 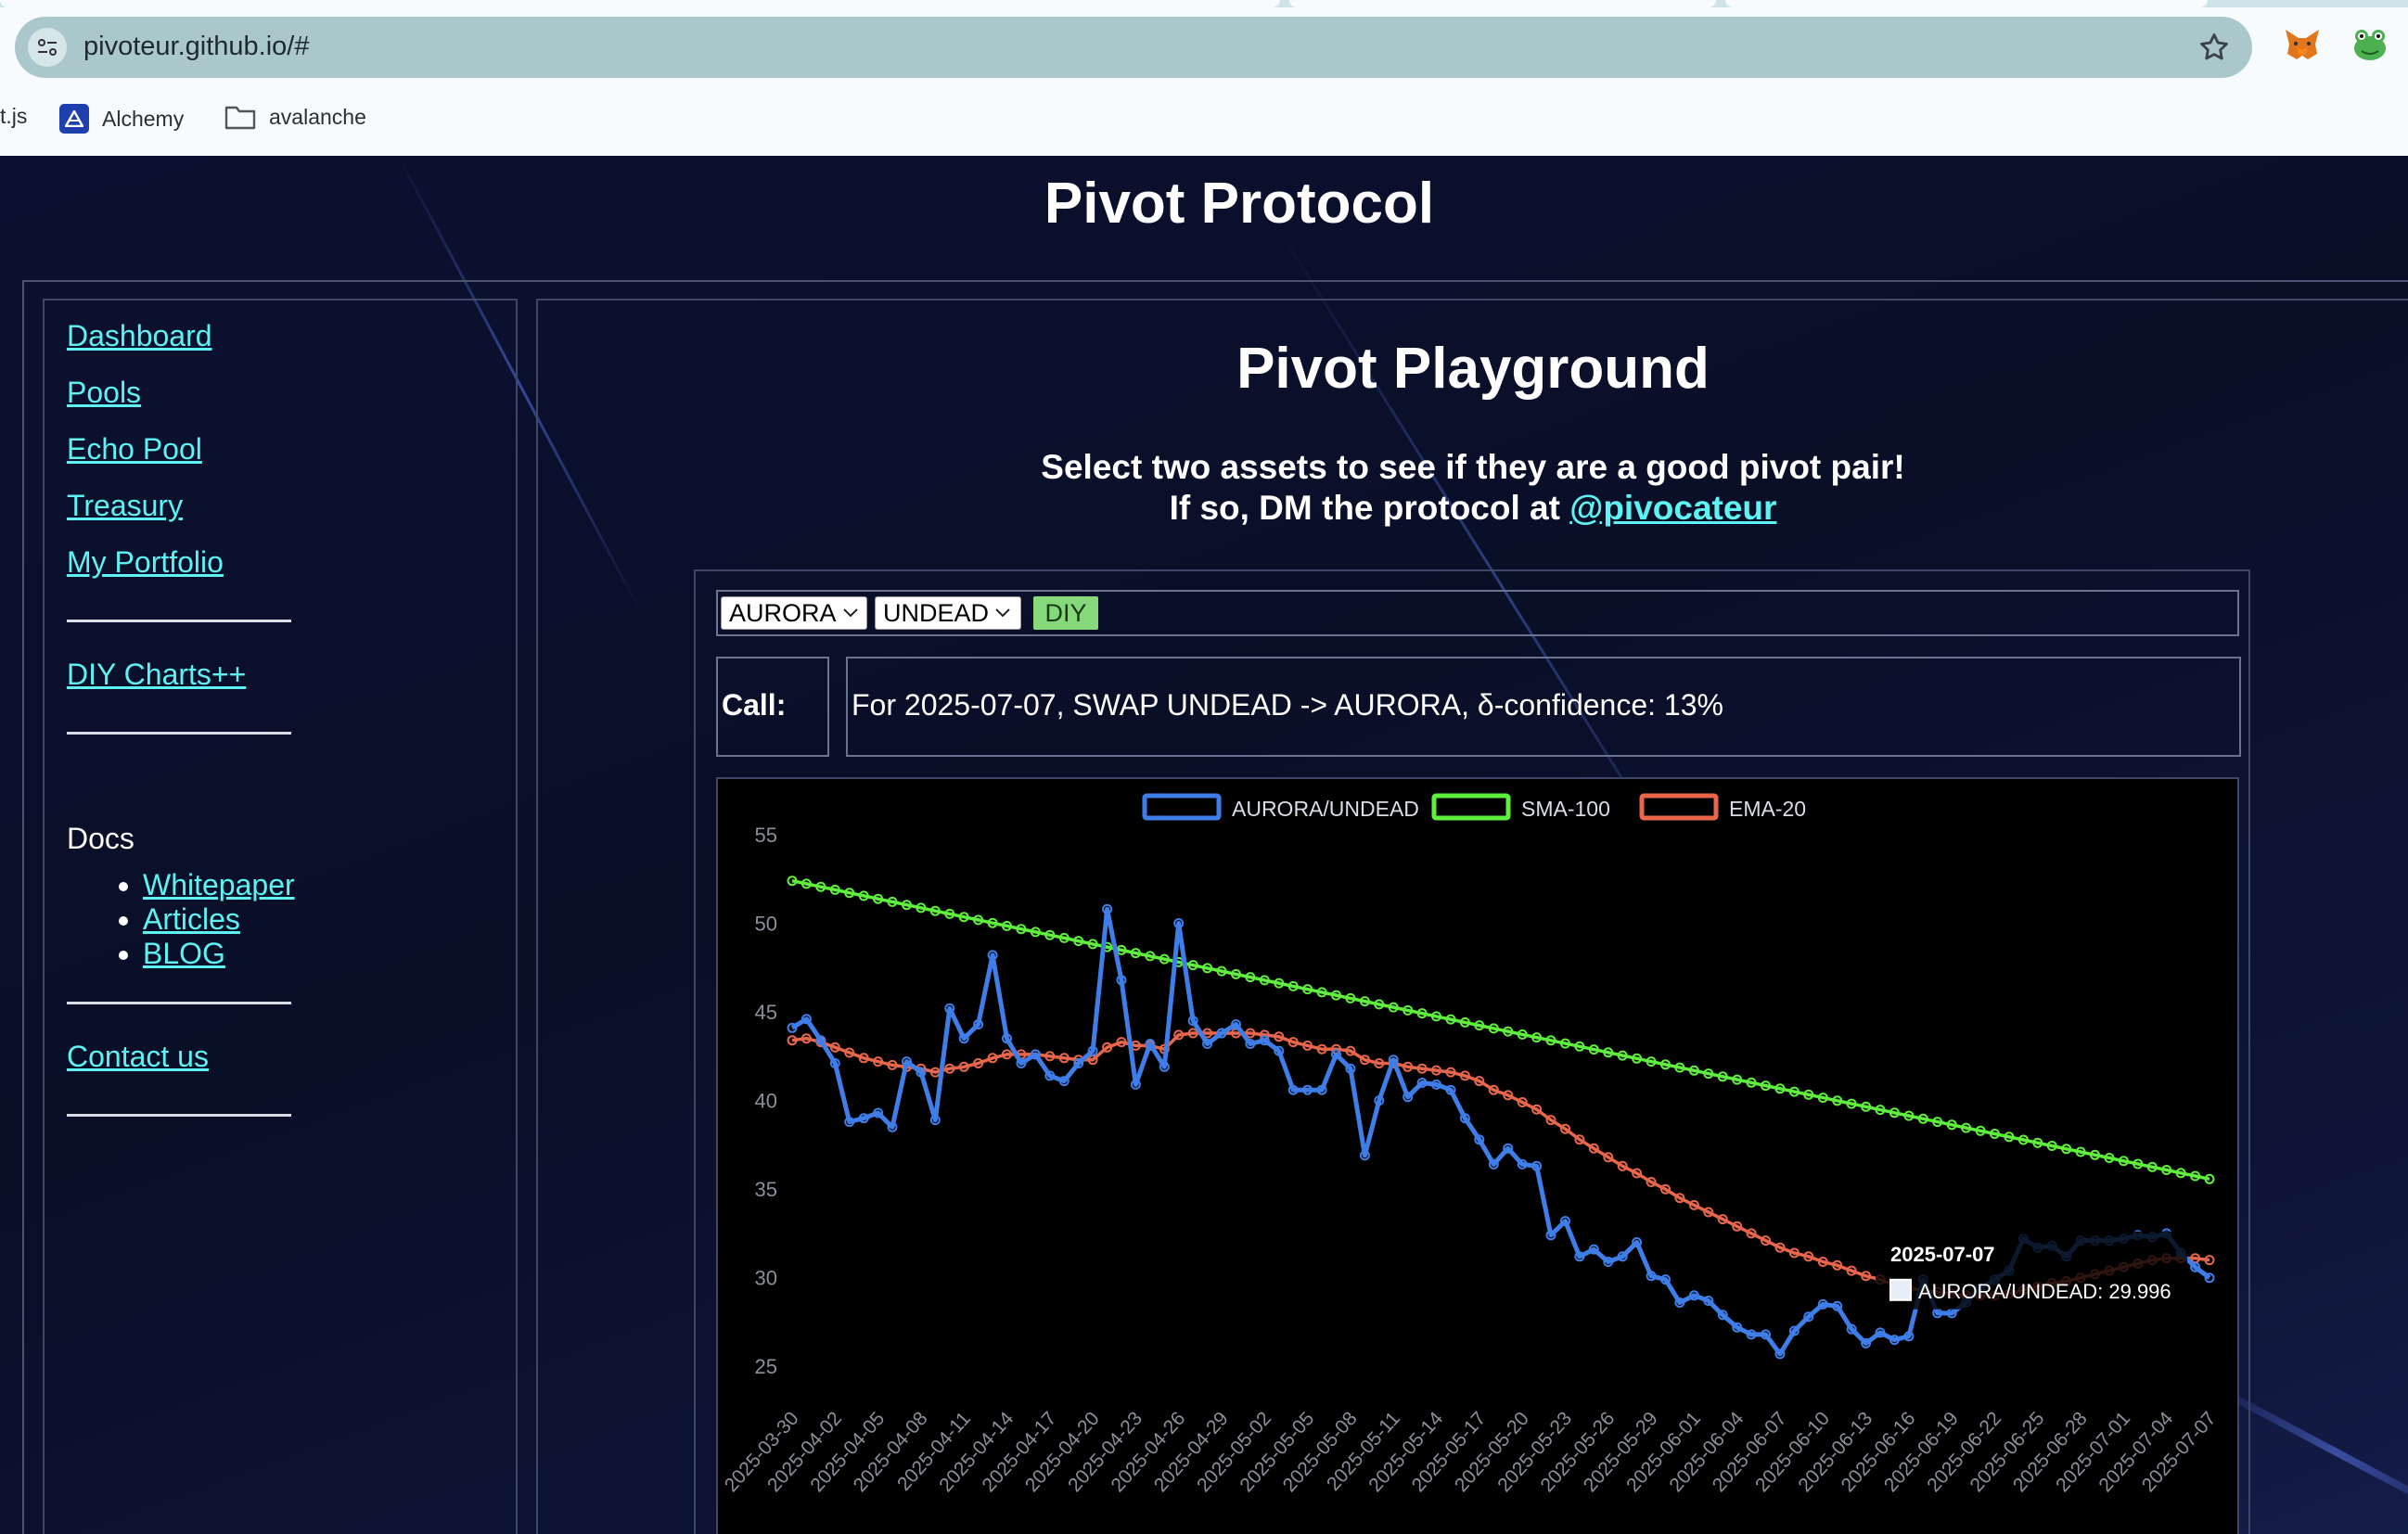 I want to click on docs-heading: Docs, so click(x=100, y=838).